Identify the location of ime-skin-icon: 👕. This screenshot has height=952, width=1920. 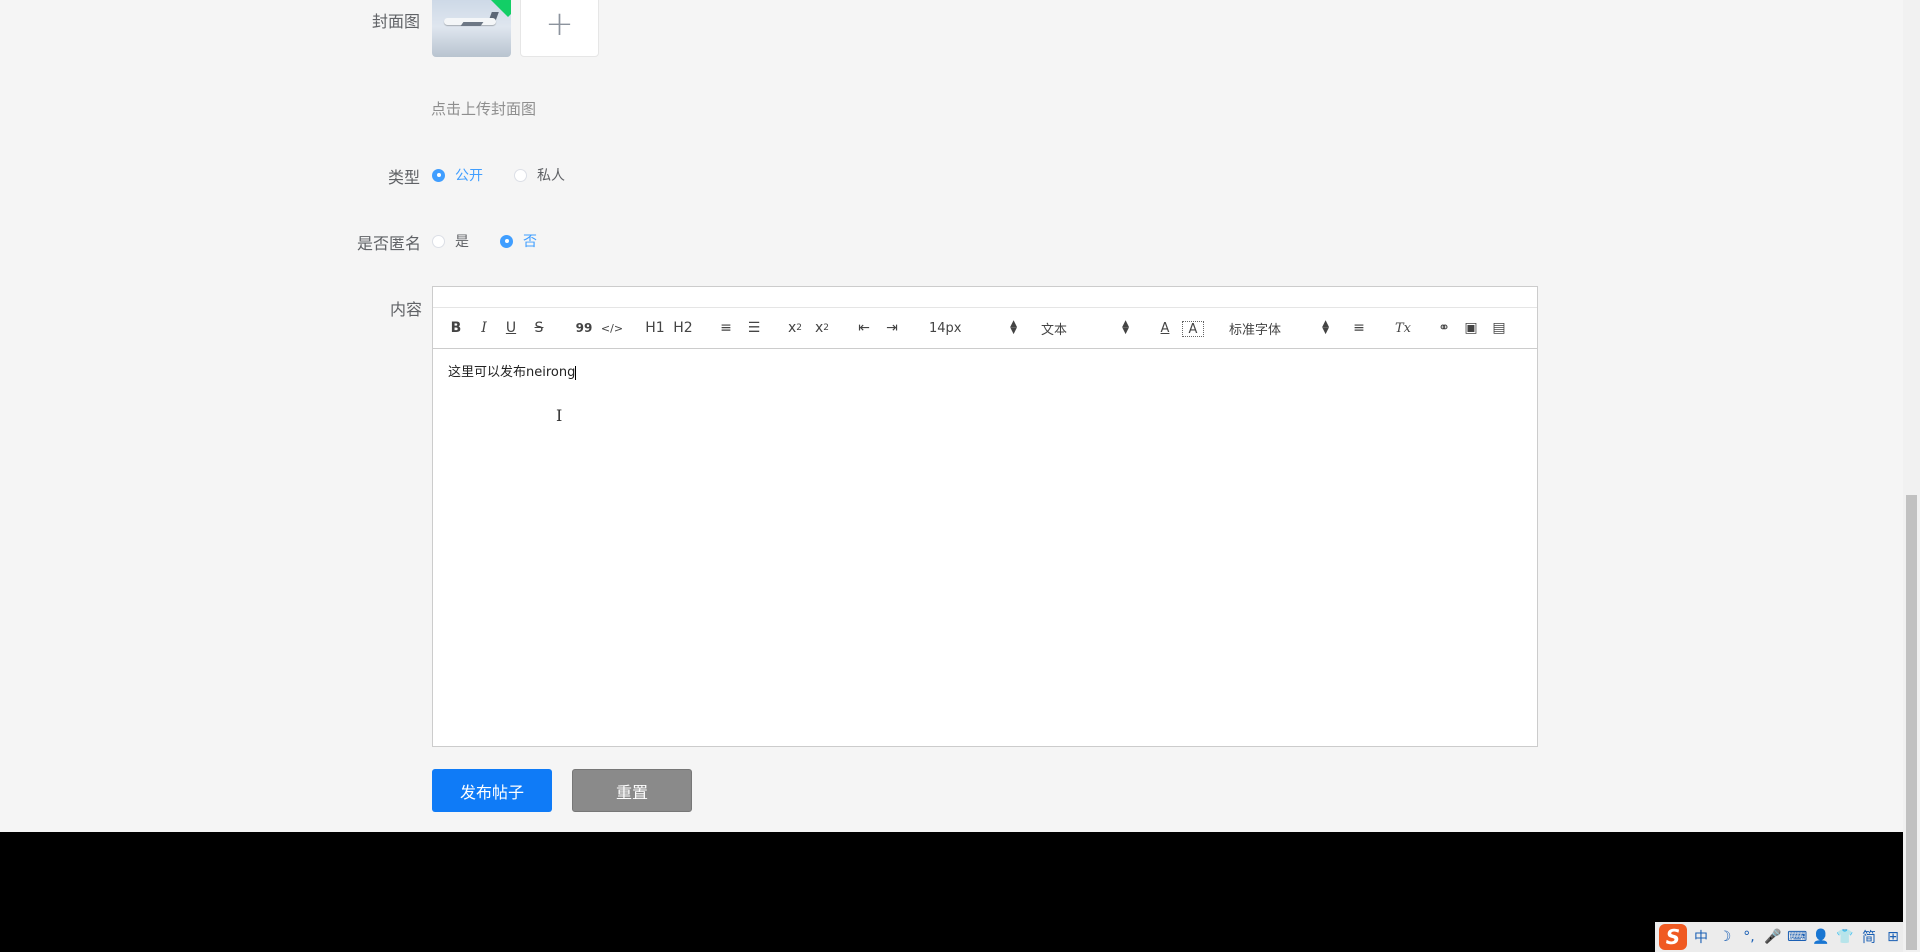
(1845, 937).